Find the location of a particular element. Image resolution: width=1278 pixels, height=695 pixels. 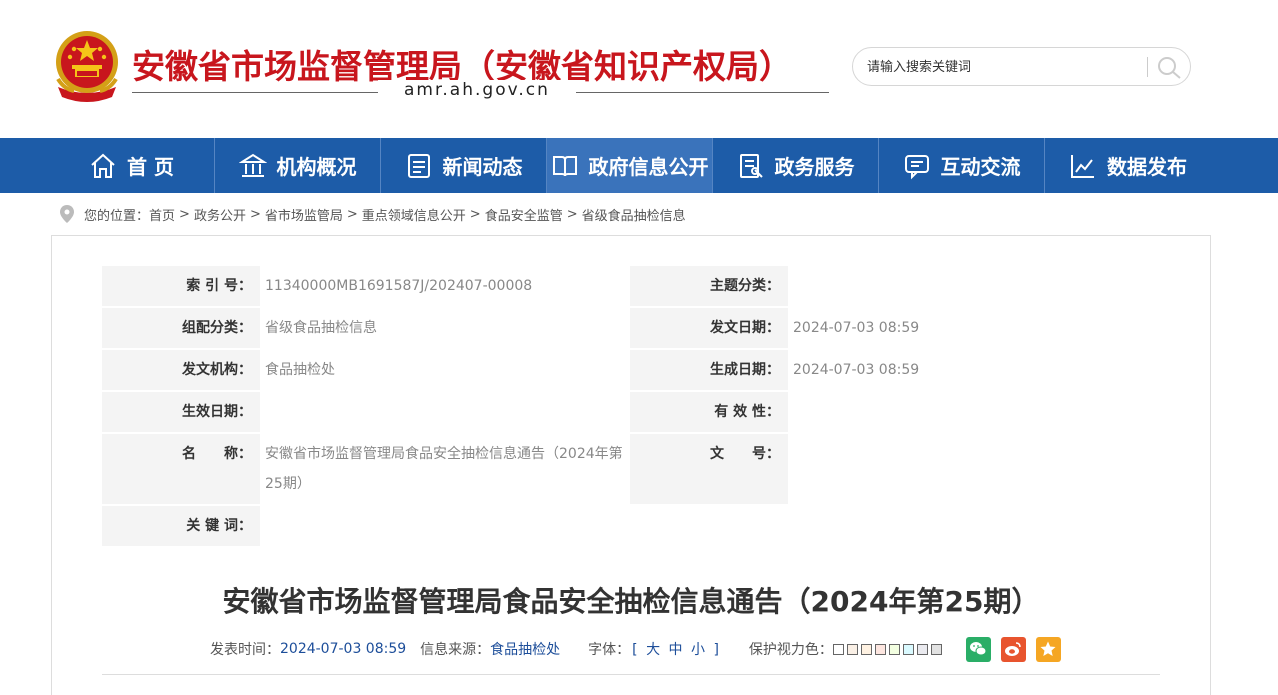

breadcrumb-home: 首页 is located at coordinates (162, 214).